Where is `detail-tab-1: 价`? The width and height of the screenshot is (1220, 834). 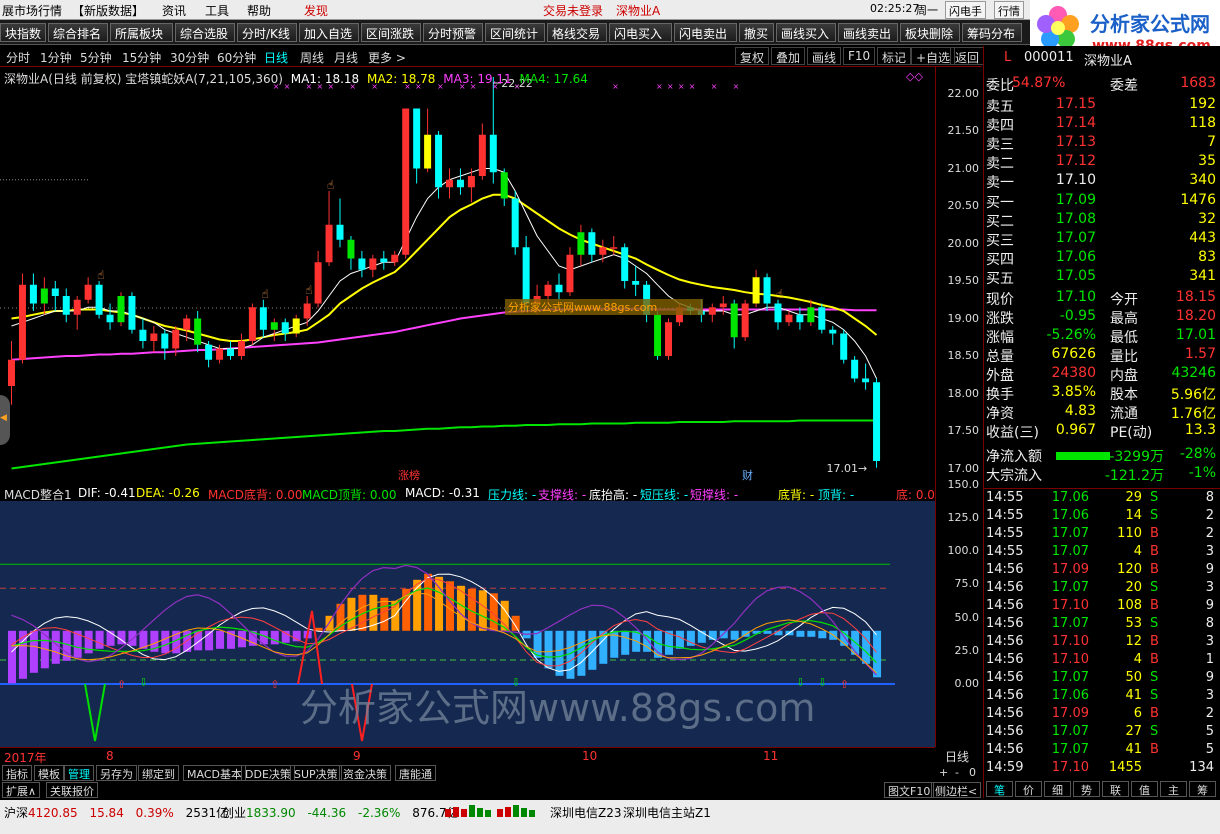 detail-tab-1: 价 is located at coordinates (1028, 789).